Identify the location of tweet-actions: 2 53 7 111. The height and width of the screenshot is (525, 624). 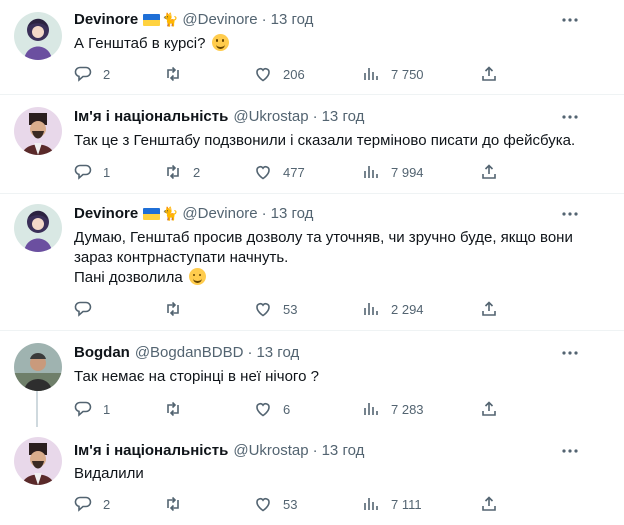
(285, 504).